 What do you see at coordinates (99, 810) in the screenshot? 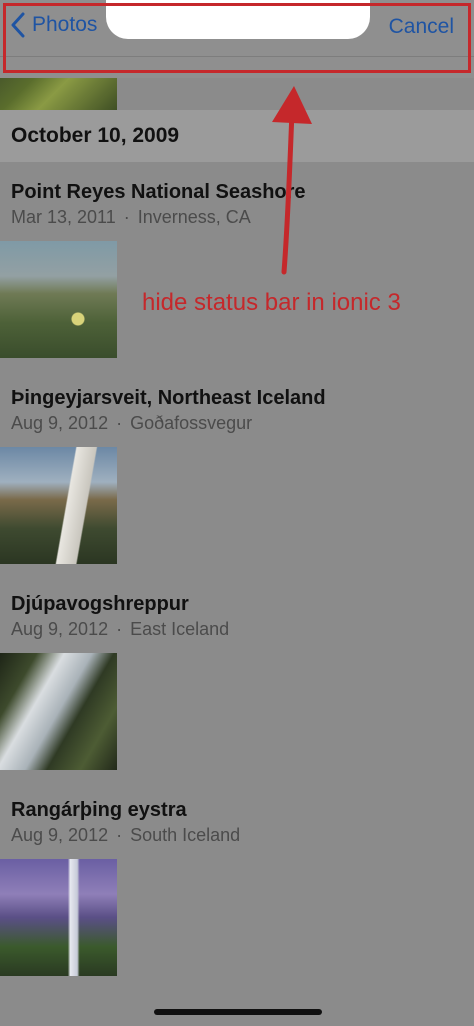
I see `entry-title: Rangárþing eystra` at bounding box center [99, 810].